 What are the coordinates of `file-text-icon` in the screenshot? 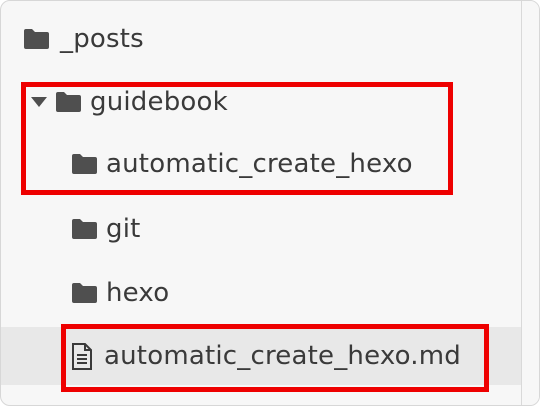 It's located at (82, 356).